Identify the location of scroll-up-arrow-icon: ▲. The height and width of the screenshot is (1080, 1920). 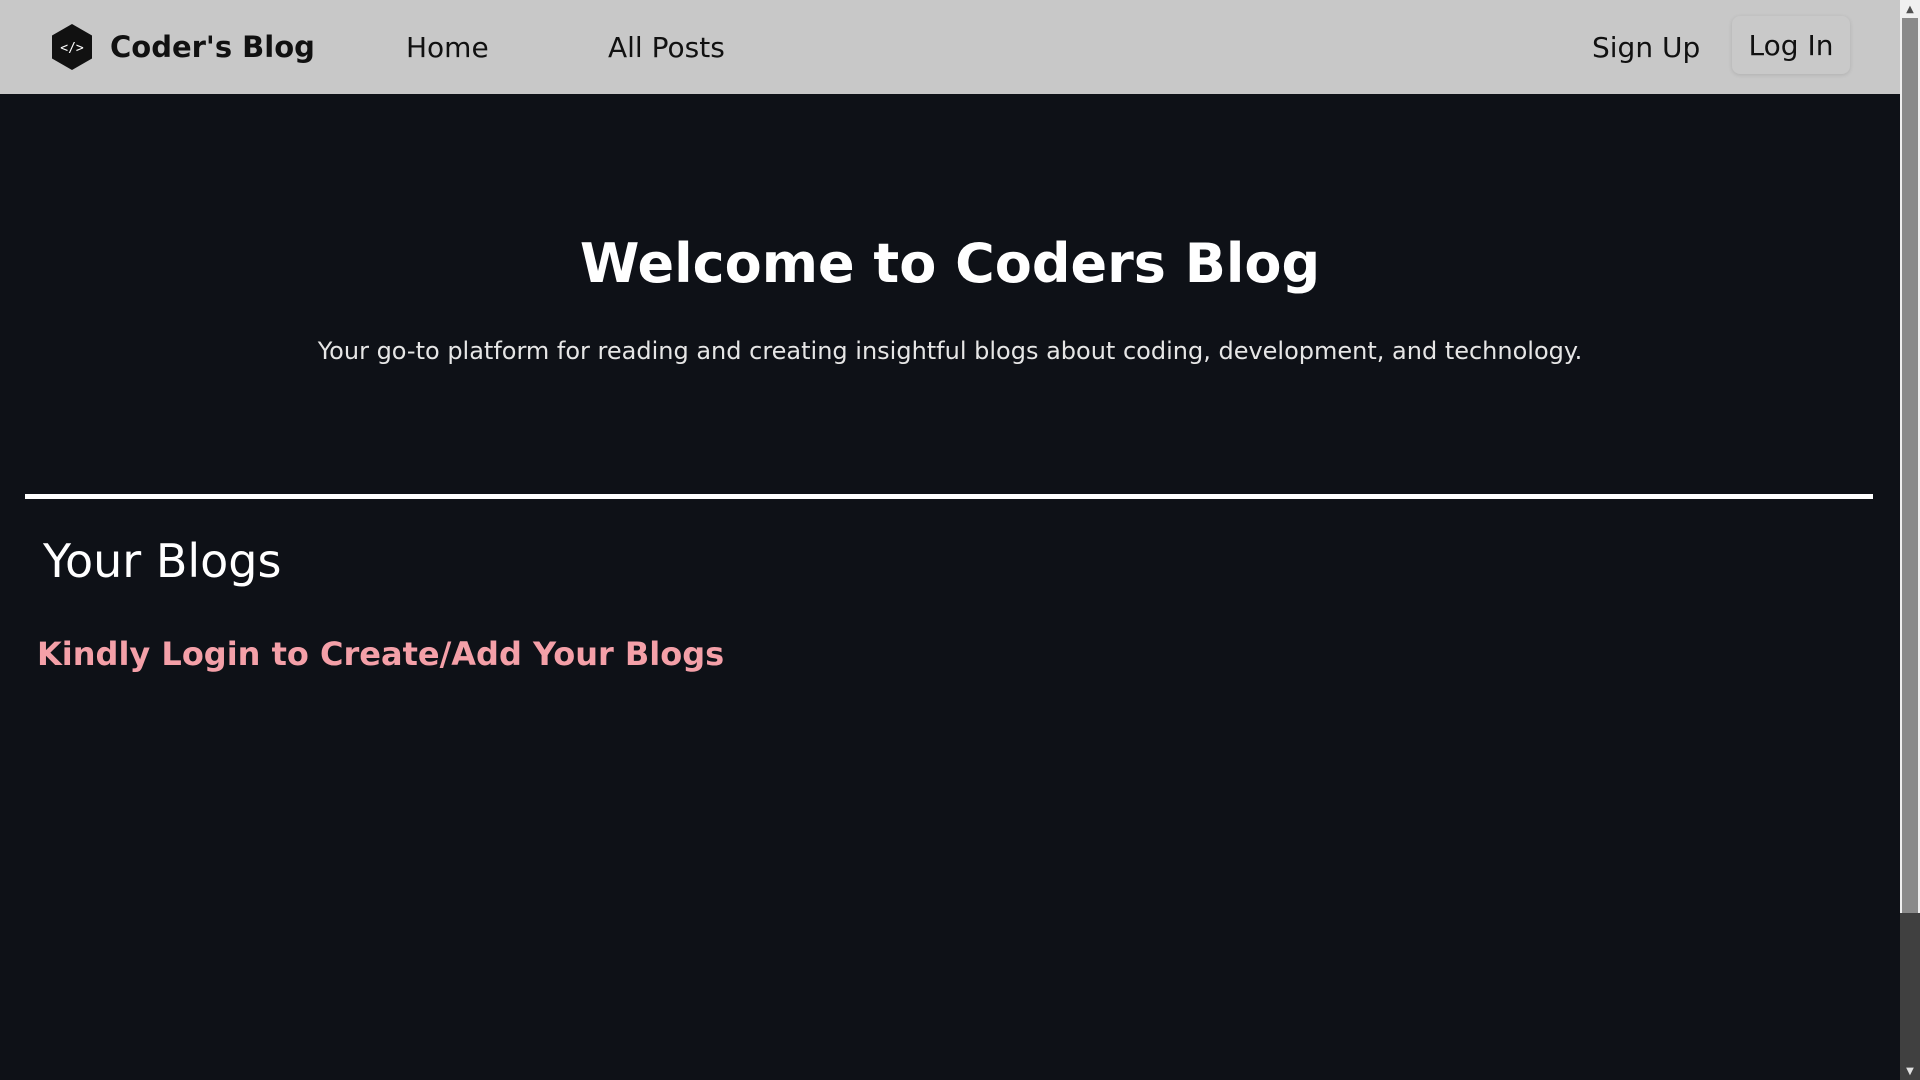
(1910, 9).